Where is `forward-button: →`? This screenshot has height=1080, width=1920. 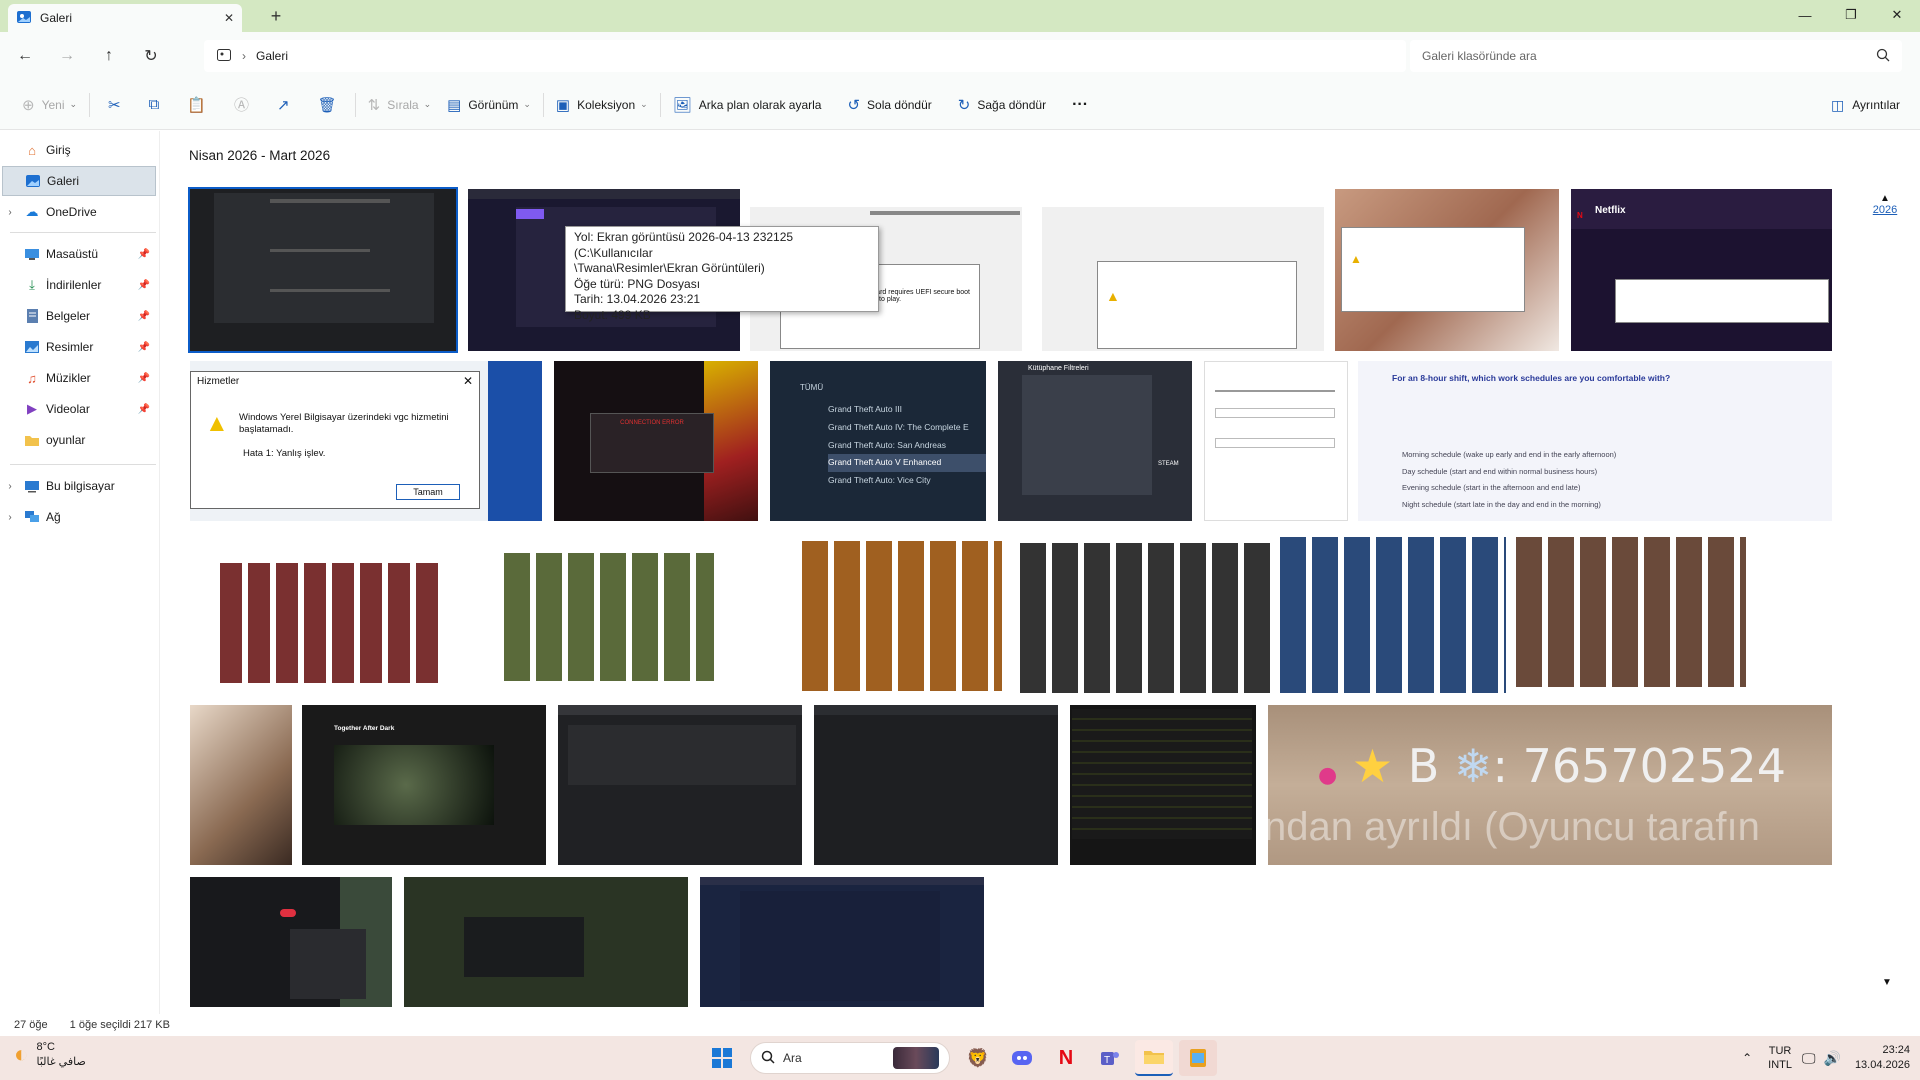 forward-button: → is located at coordinates (67, 56).